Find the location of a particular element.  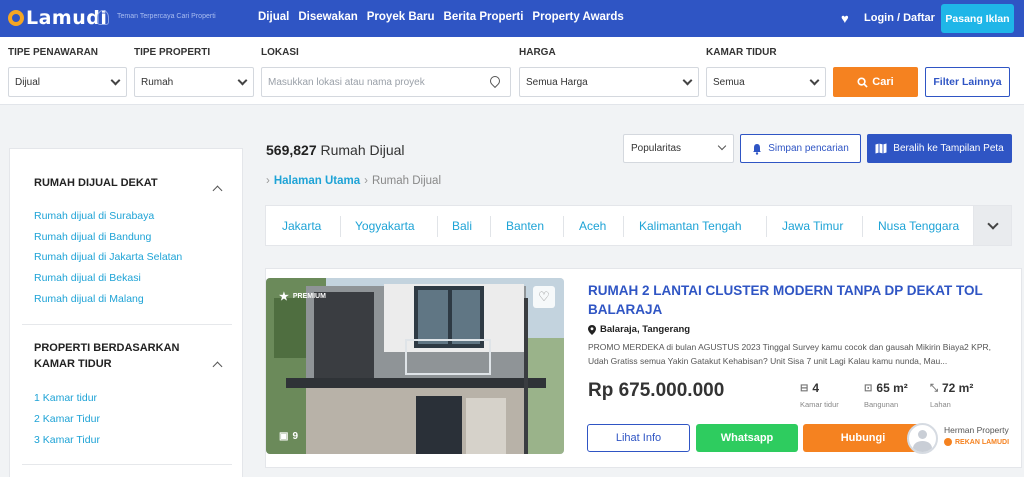

listing-location: Balaraja, Tangerang is located at coordinates (639, 329).